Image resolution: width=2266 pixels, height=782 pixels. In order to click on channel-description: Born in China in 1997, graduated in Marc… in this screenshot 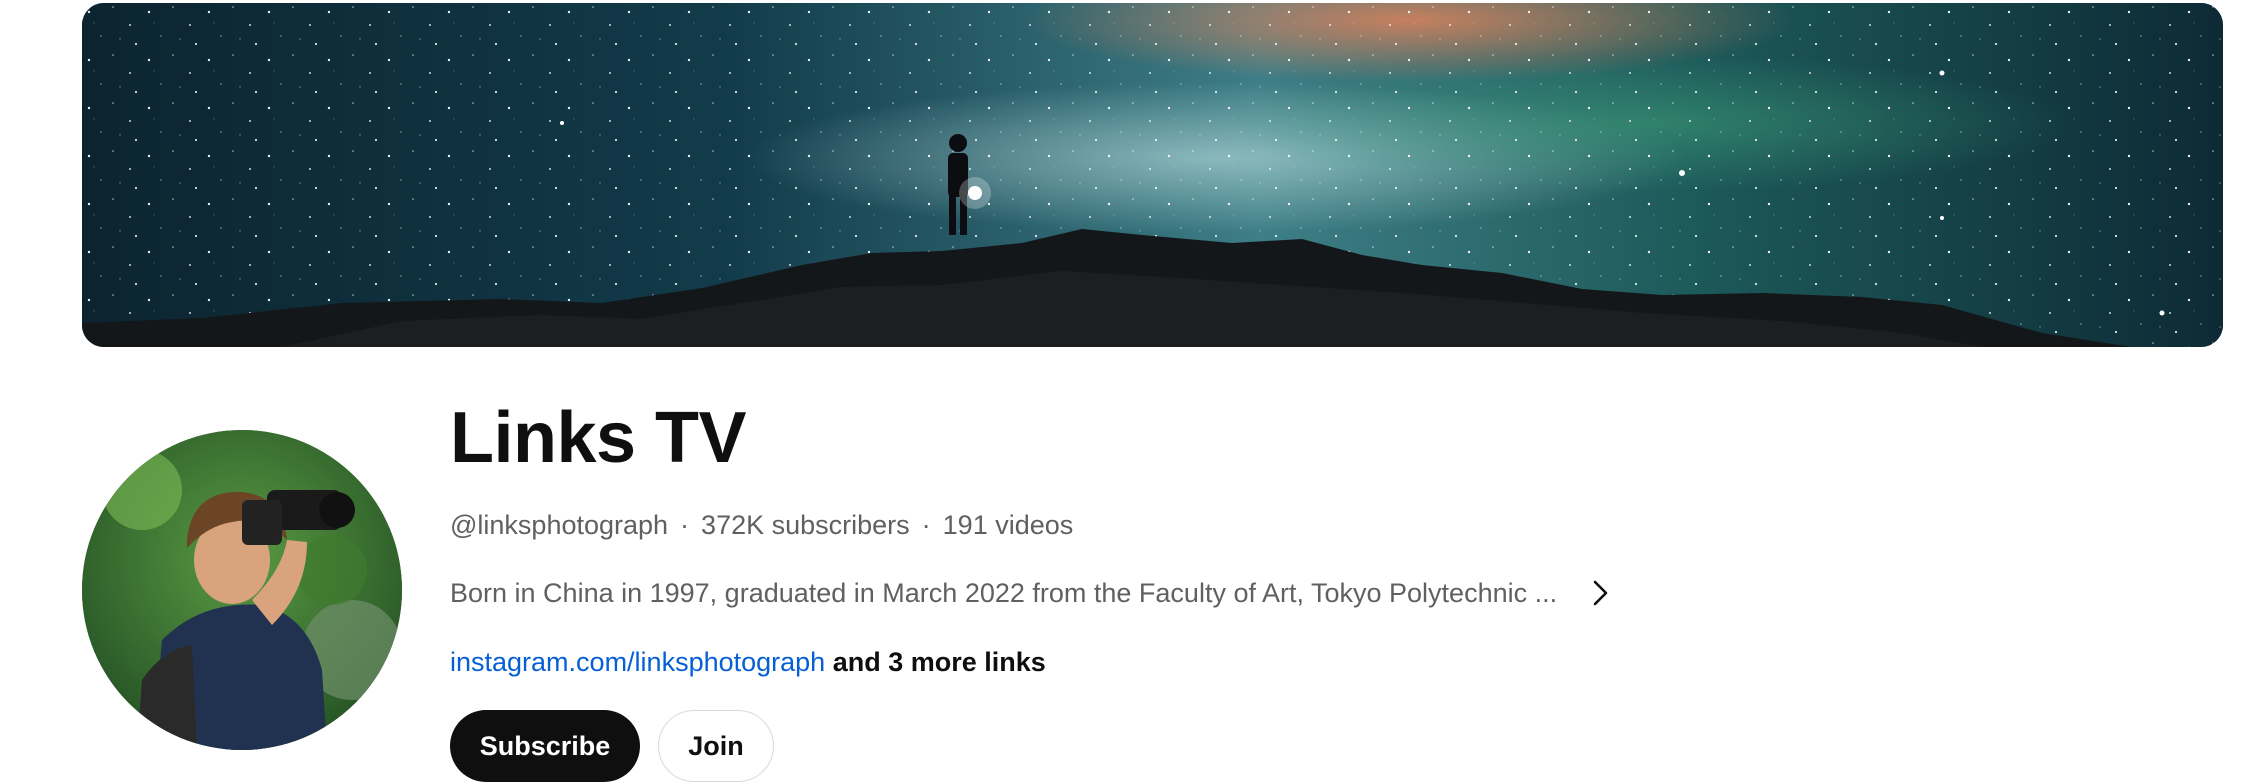, I will do `click(1003, 593)`.